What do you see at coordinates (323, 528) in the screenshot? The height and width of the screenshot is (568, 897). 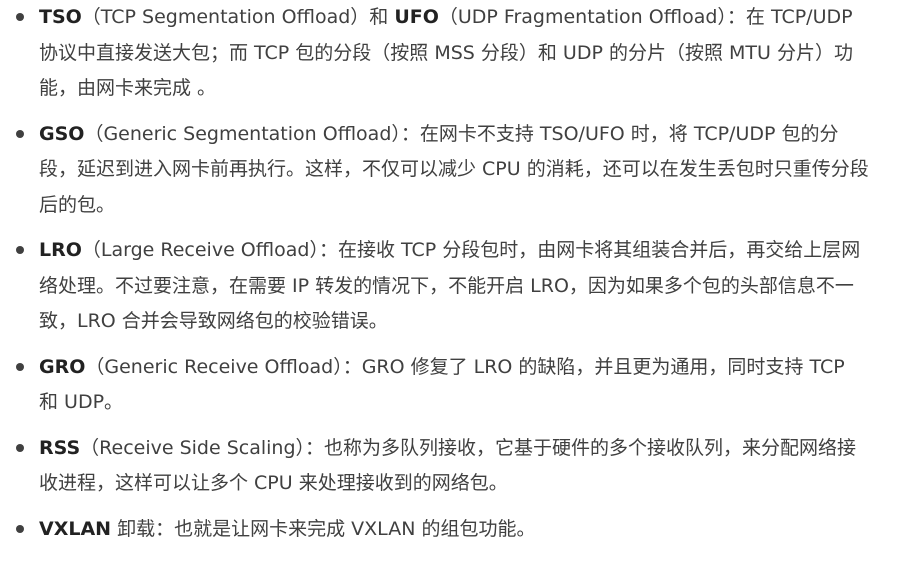 I see `desc-vxlan: 卸载：也就是让网卡来完成 VXLAN 的组包功能。` at bounding box center [323, 528].